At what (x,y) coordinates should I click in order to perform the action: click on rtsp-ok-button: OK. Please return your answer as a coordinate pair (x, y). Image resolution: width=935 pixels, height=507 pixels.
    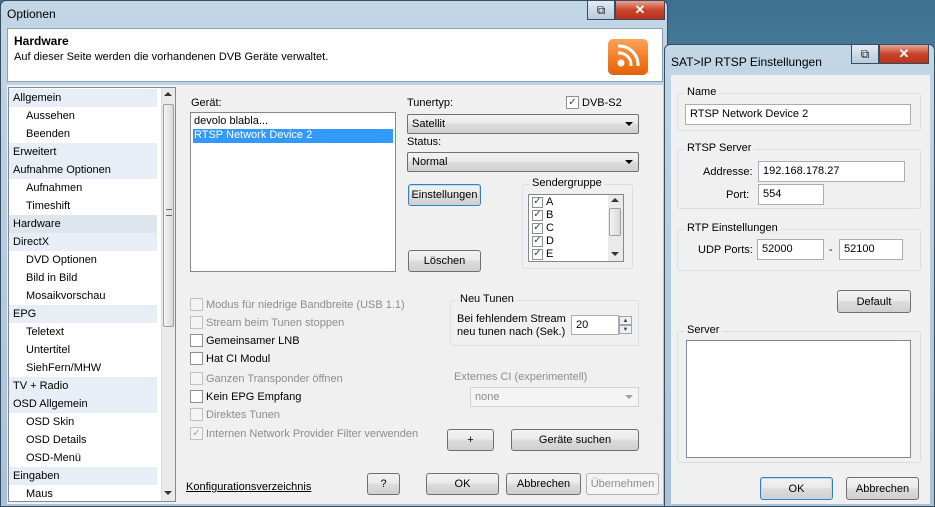
    Looking at the image, I should click on (796, 488).